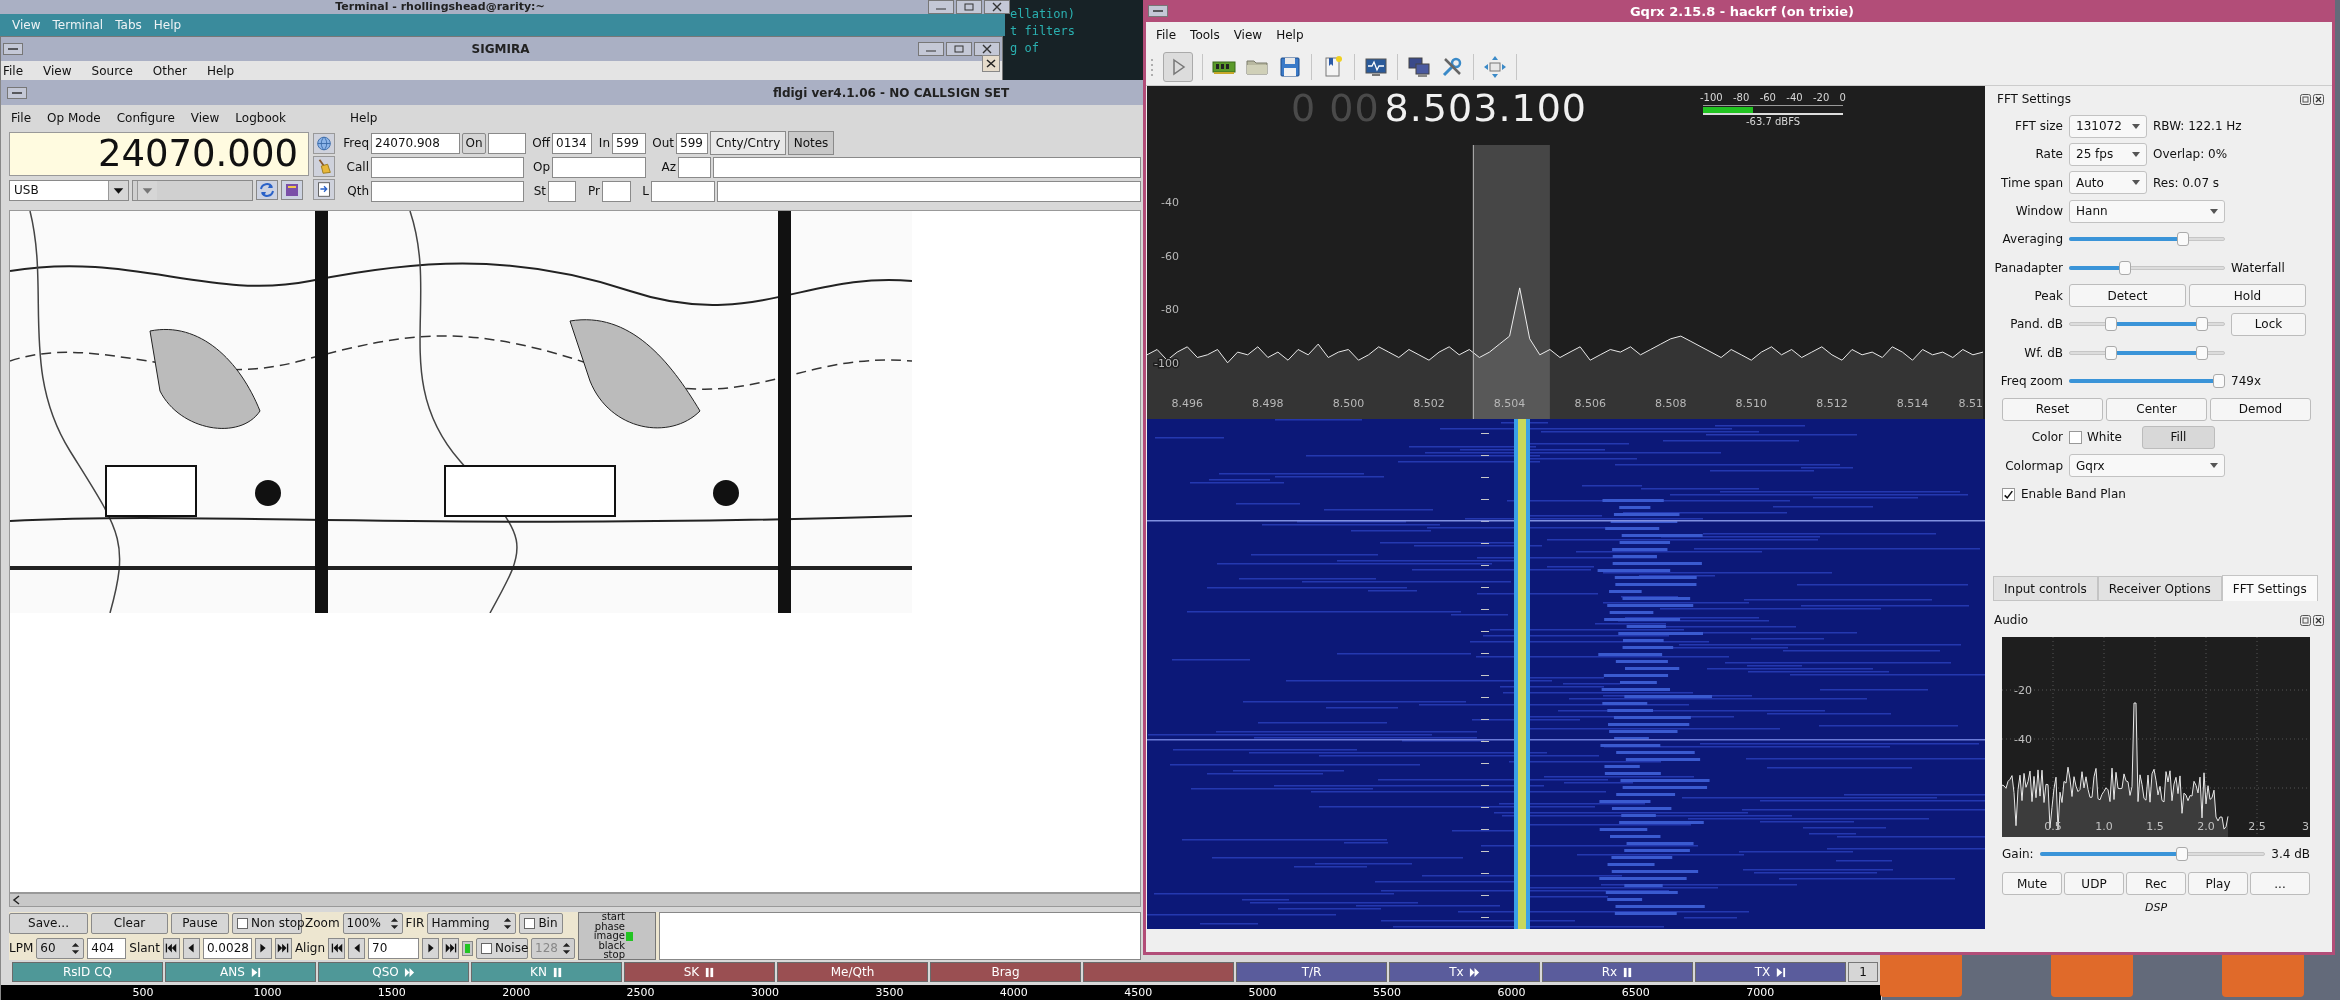 This screenshot has width=2340, height=1000. I want to click on fill-toggle: Fill, so click(2178, 437).